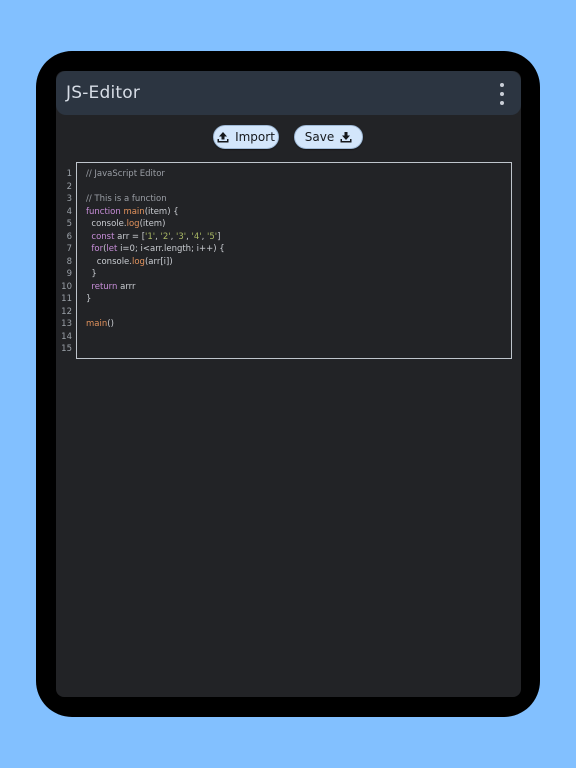 The height and width of the screenshot is (768, 576). Describe the element at coordinates (69, 274) in the screenshot. I see `line-number: 9` at that location.